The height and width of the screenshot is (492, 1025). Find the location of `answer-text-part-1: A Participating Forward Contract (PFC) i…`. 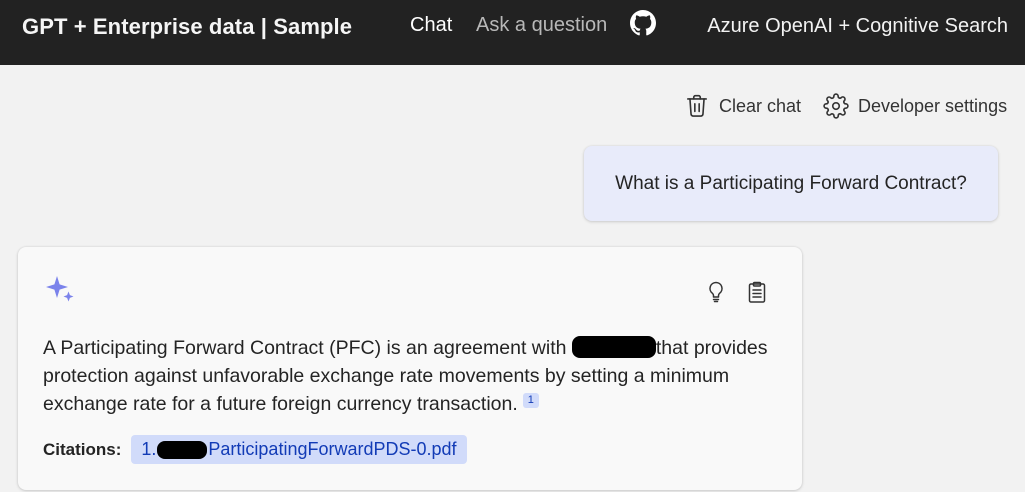

answer-text-part-1: A Participating Forward Contract (PFC) i… is located at coordinates (307, 348).